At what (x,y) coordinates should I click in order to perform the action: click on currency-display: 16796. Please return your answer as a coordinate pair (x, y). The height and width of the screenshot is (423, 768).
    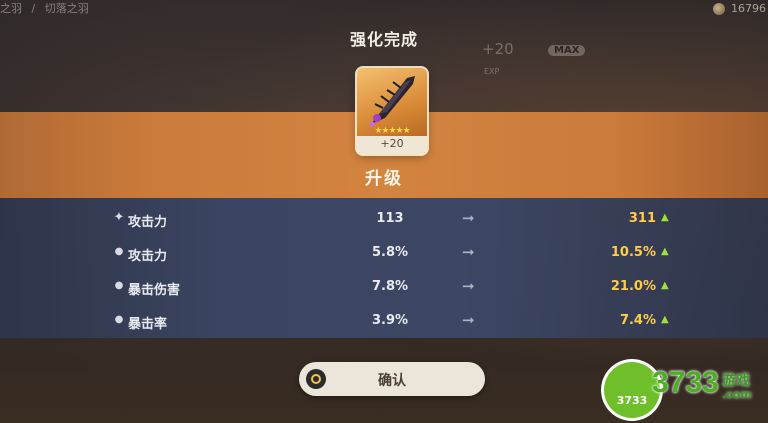
    Looking at the image, I should click on (740, 9).